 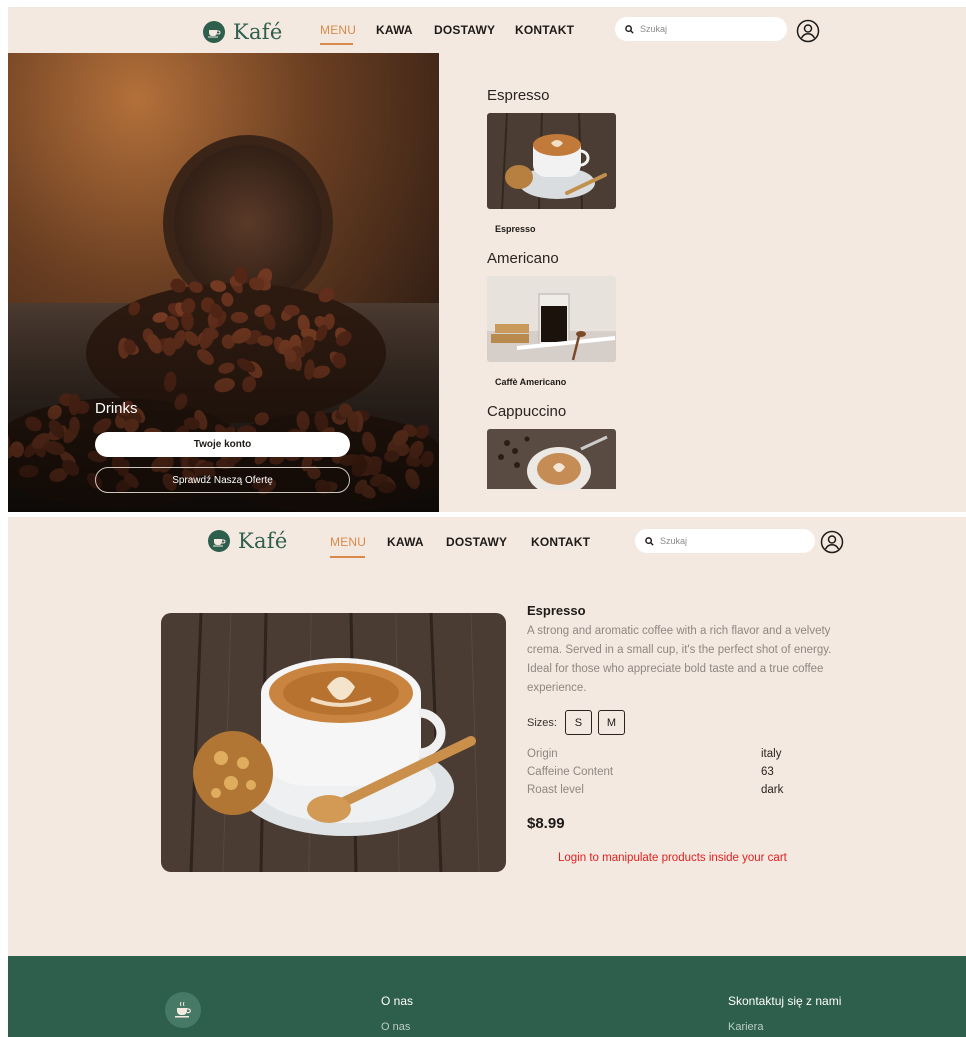 What do you see at coordinates (611, 722) in the screenshot?
I see `size-option-m: M` at bounding box center [611, 722].